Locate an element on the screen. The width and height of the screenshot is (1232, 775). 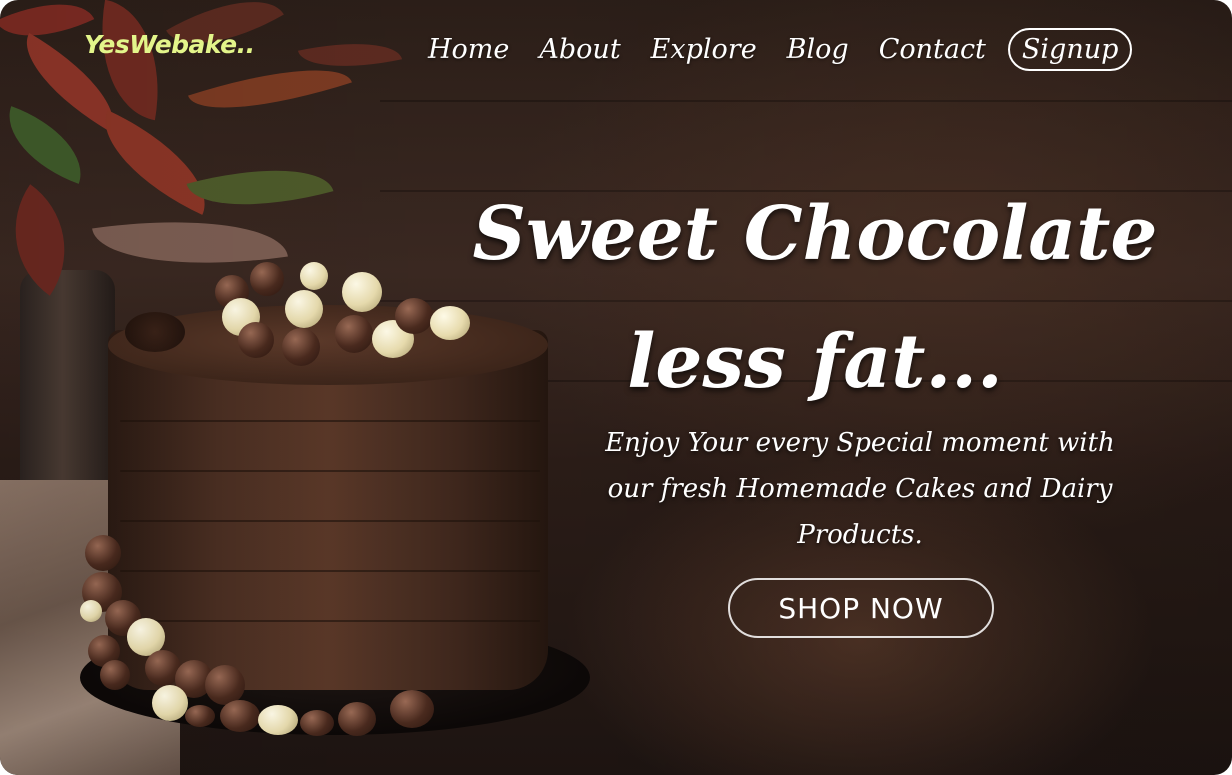
brand-logo: YesWebake.. is located at coordinates (169, 44).